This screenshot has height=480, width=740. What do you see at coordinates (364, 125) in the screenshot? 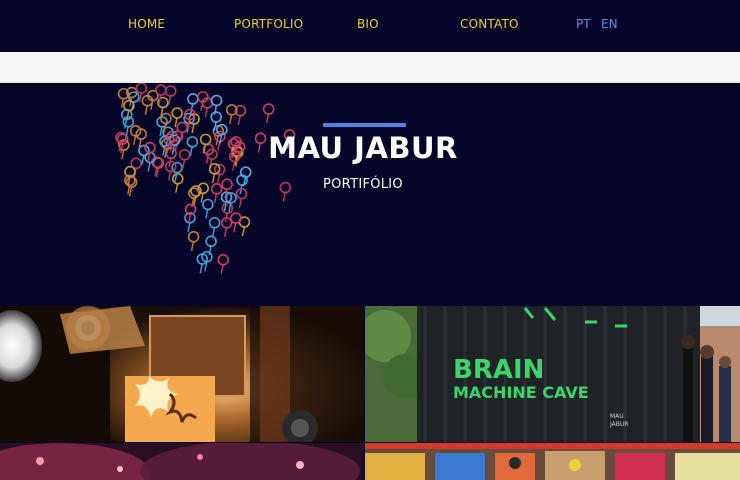
I see `title-accent-bar` at bounding box center [364, 125].